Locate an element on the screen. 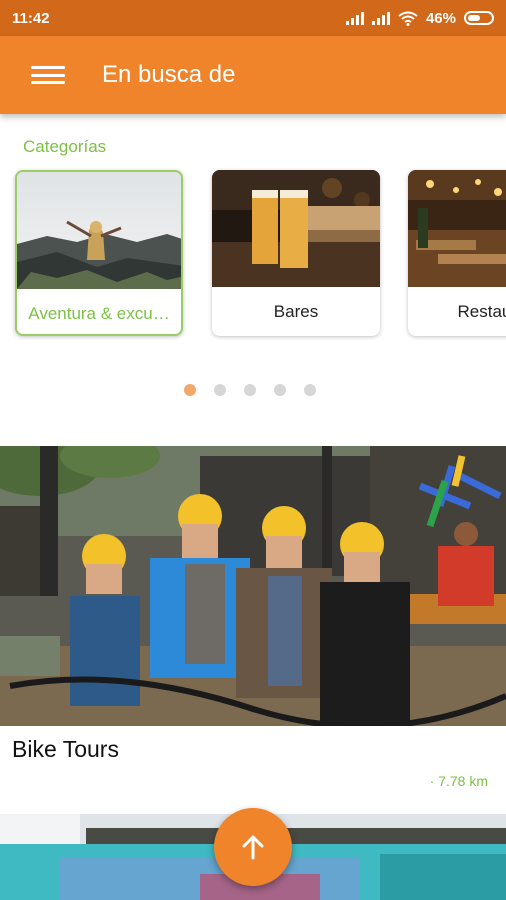  arrow-up-icon is located at coordinates (253, 847).